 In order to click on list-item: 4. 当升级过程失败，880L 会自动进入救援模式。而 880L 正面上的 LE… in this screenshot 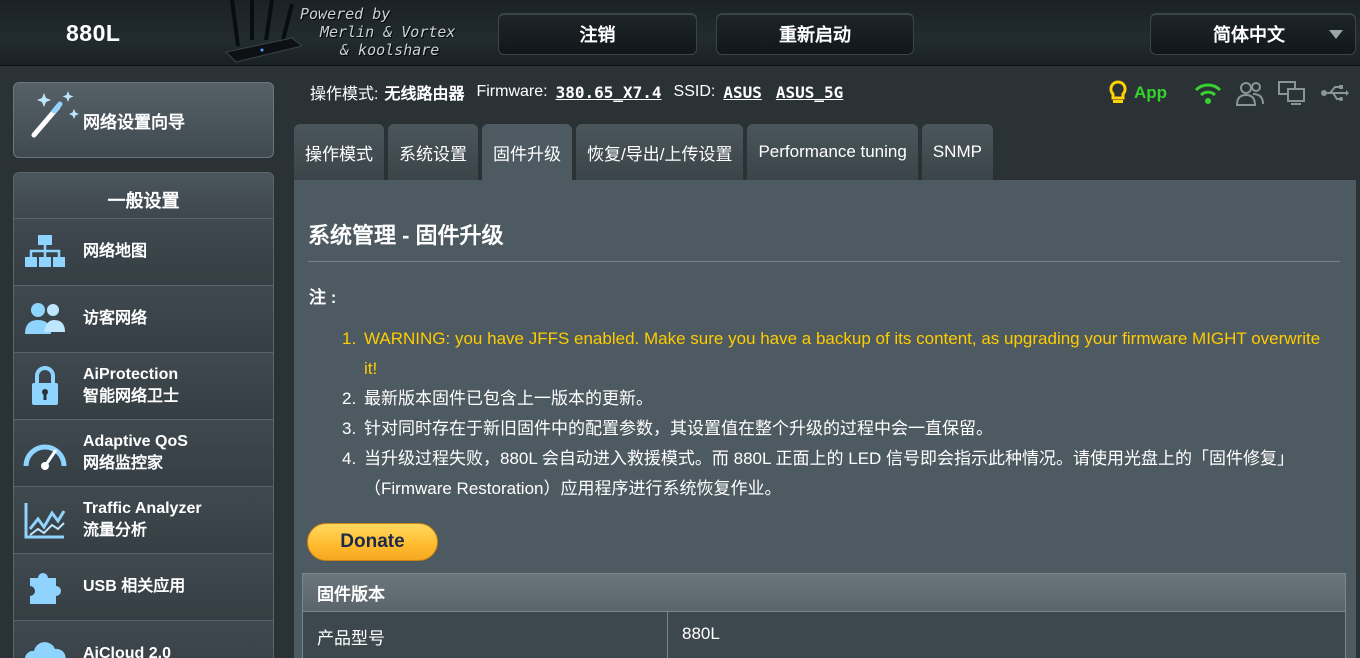, I will do `click(818, 473)`.